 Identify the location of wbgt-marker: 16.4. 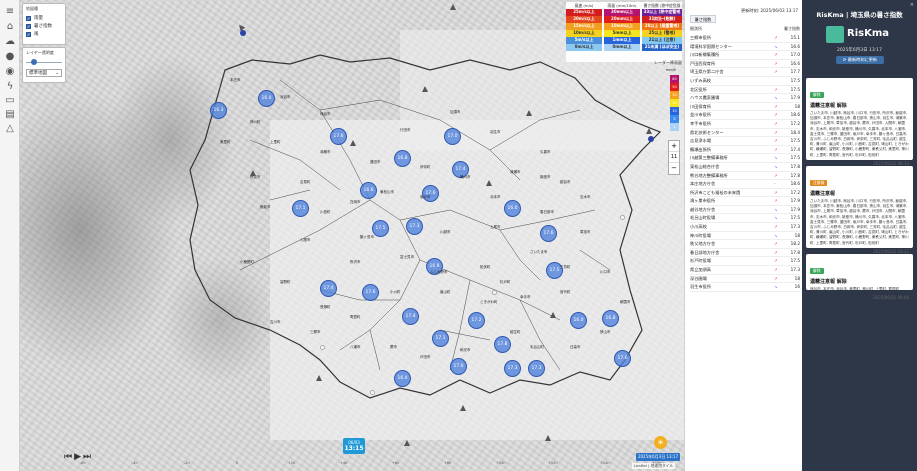
(402, 378).